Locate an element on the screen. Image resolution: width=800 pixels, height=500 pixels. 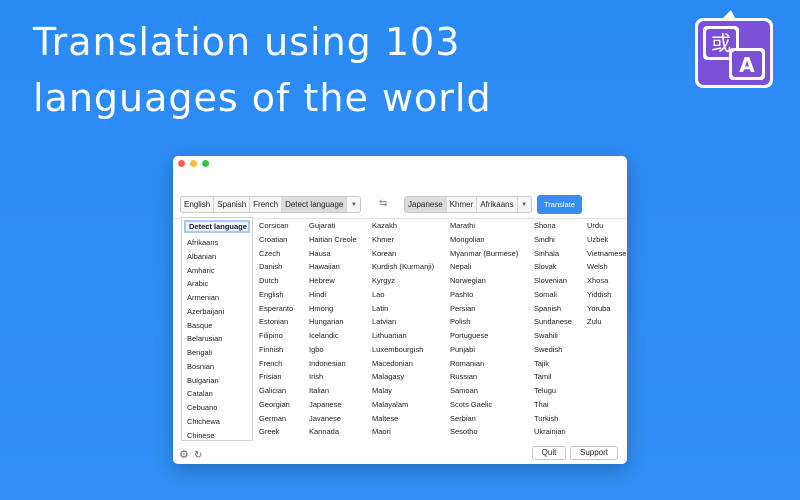
language-option: Croatian is located at coordinates (276, 240).